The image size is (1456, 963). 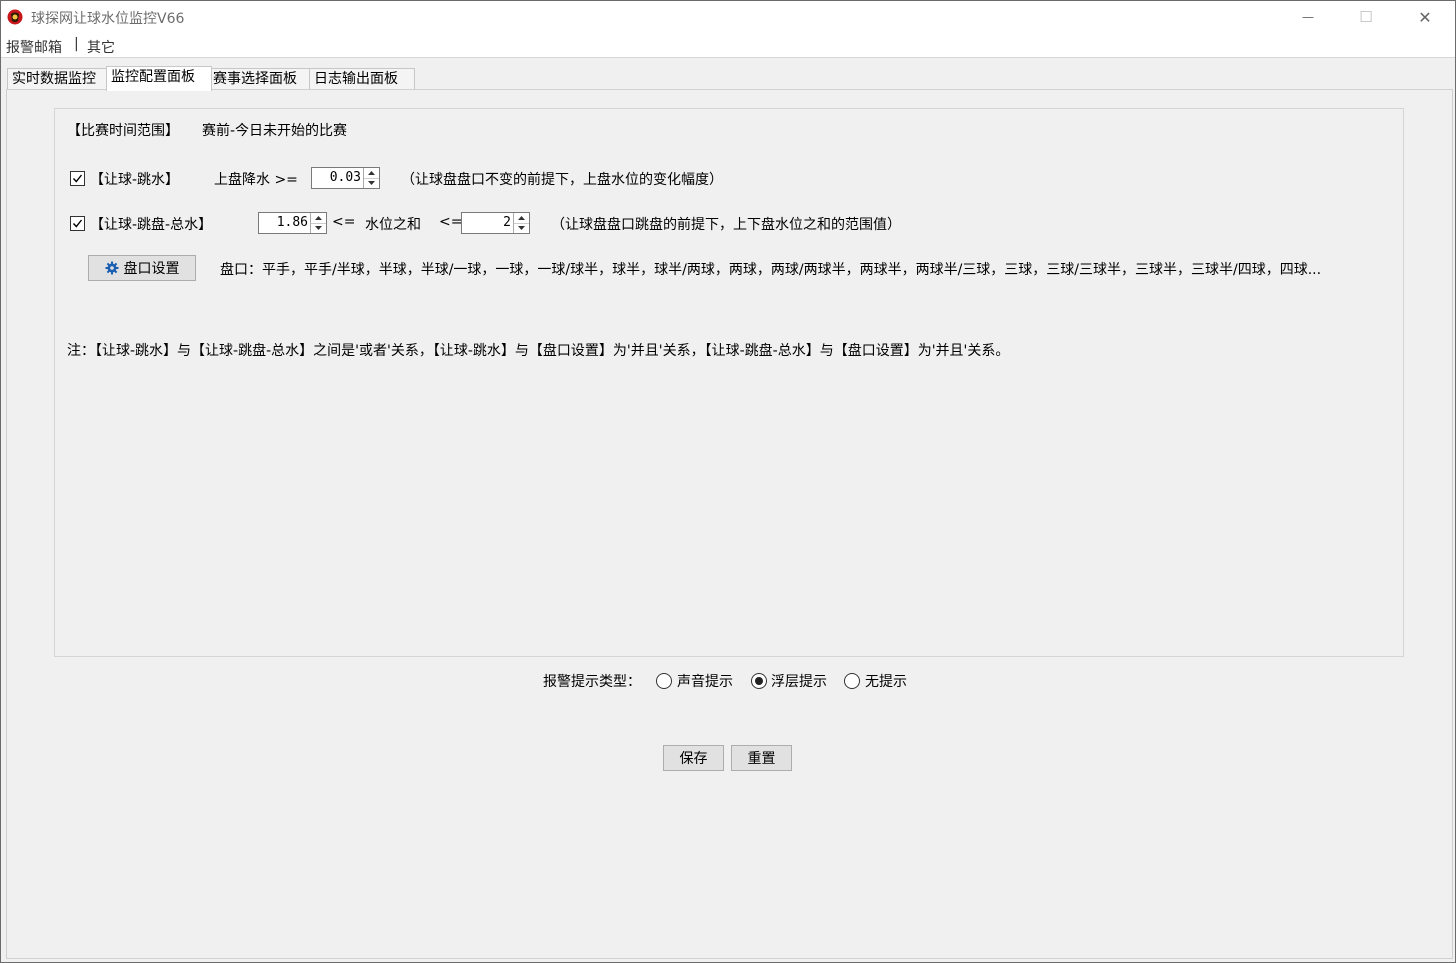 What do you see at coordinates (151, 225) in the screenshot?
I see `rule2-label: 【让球-跳盘-总水】` at bounding box center [151, 225].